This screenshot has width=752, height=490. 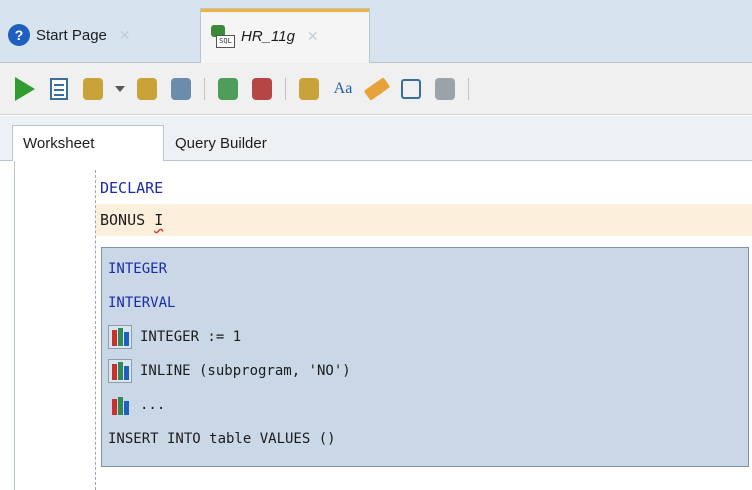 I want to click on completion-item: INLINE (subprogram, 'NO'), so click(x=229, y=371).